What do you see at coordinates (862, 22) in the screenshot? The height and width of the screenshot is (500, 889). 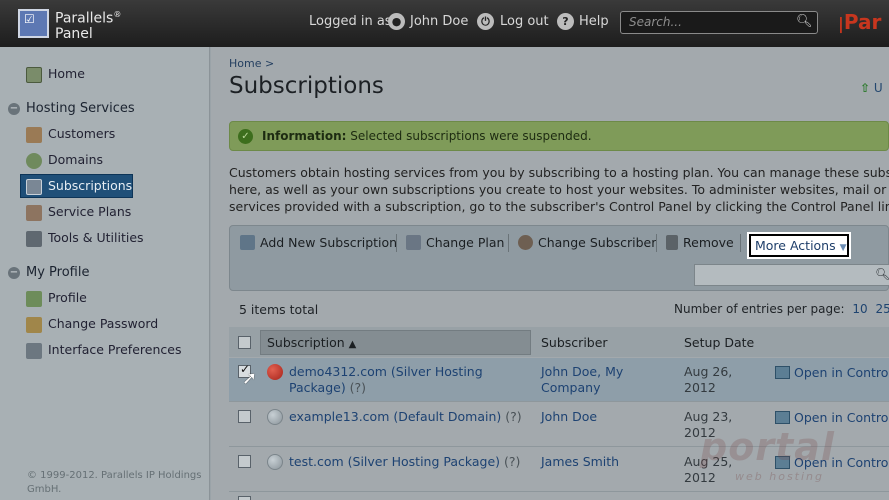 I see `brand-right-text: Par` at bounding box center [862, 22].